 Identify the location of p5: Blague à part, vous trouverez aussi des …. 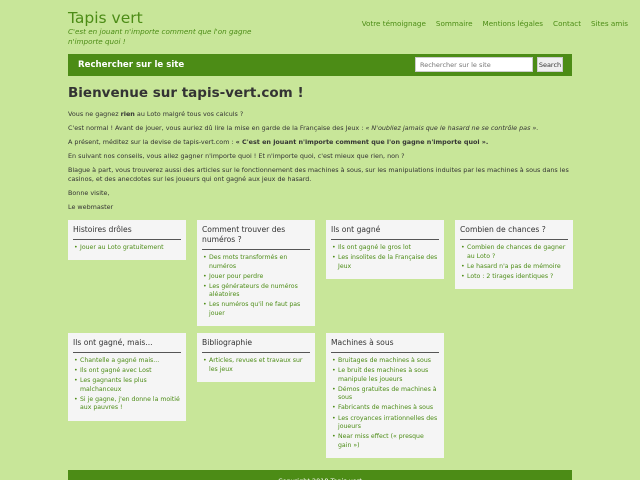
(318, 174).